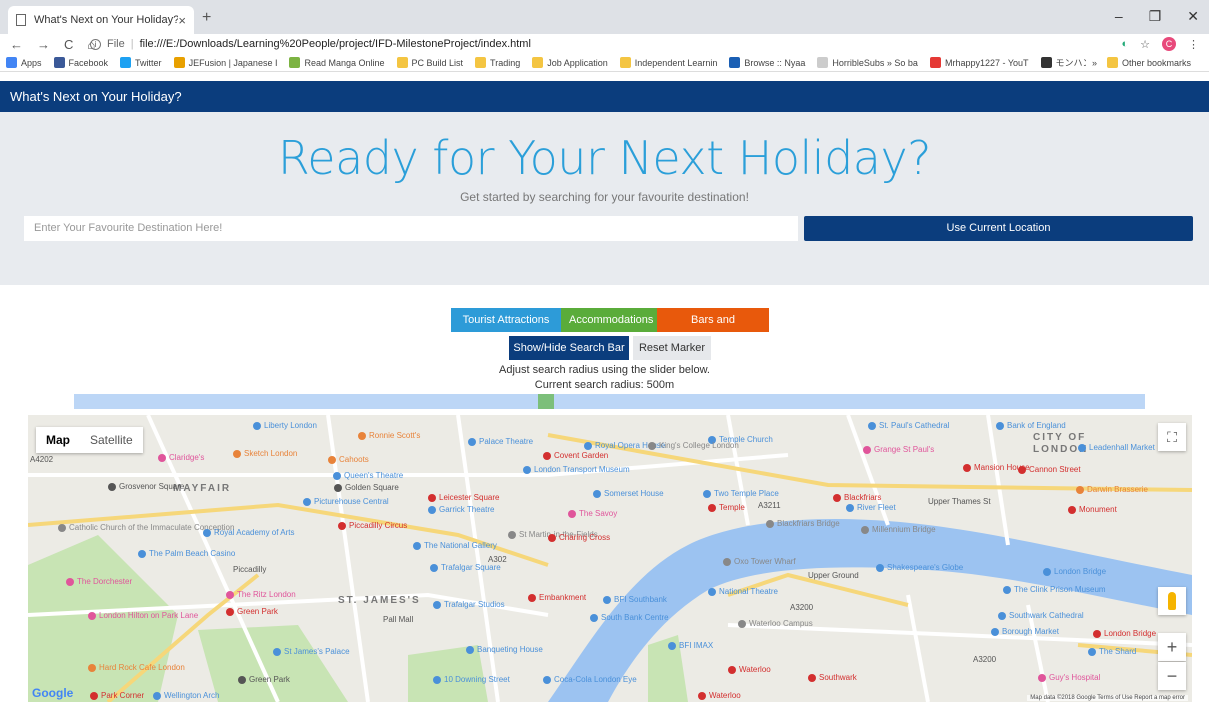 The width and height of the screenshot is (1209, 702). What do you see at coordinates (741, 493) in the screenshot?
I see `map-place-marker: Two Temple Place` at bounding box center [741, 493].